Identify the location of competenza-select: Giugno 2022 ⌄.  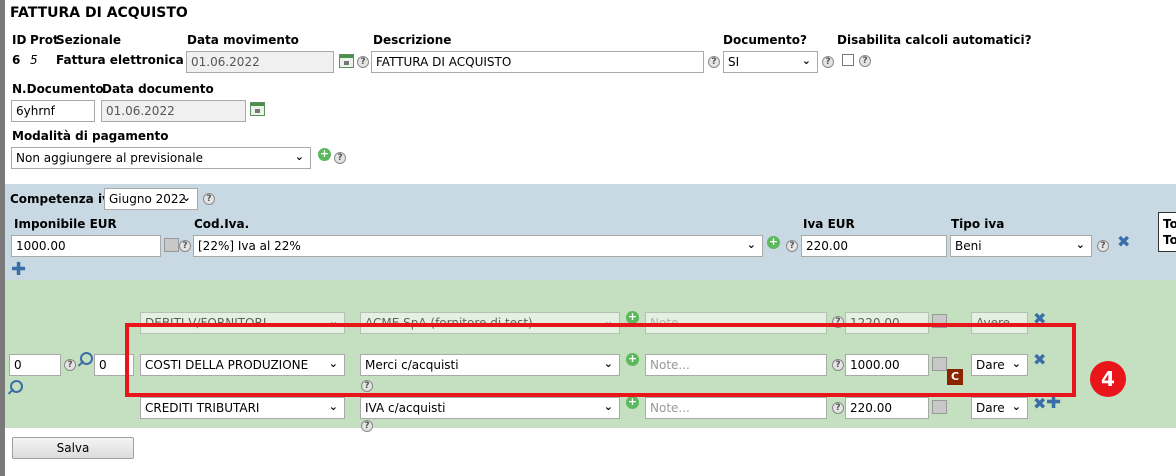
(151, 199).